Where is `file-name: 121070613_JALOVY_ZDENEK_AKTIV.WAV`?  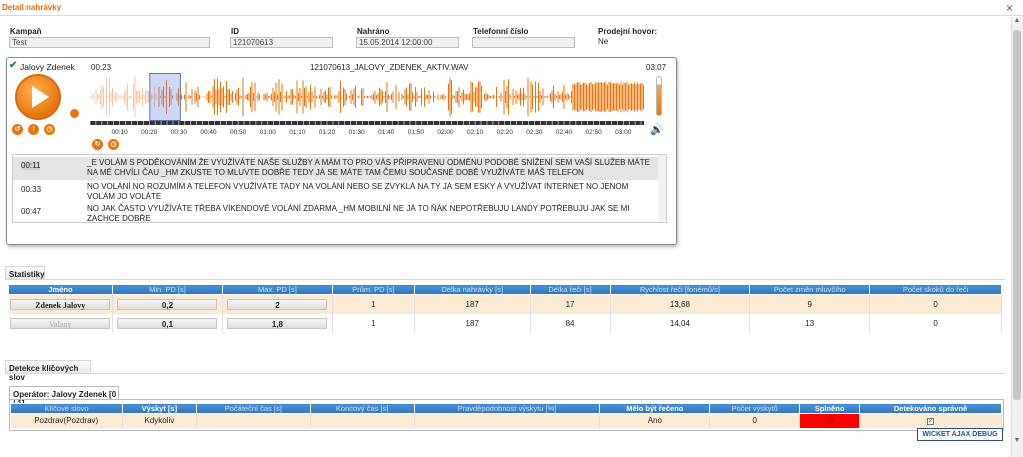 file-name: 121070613_JALOVY_ZDENEK_AKTIV.WAV is located at coordinates (389, 67).